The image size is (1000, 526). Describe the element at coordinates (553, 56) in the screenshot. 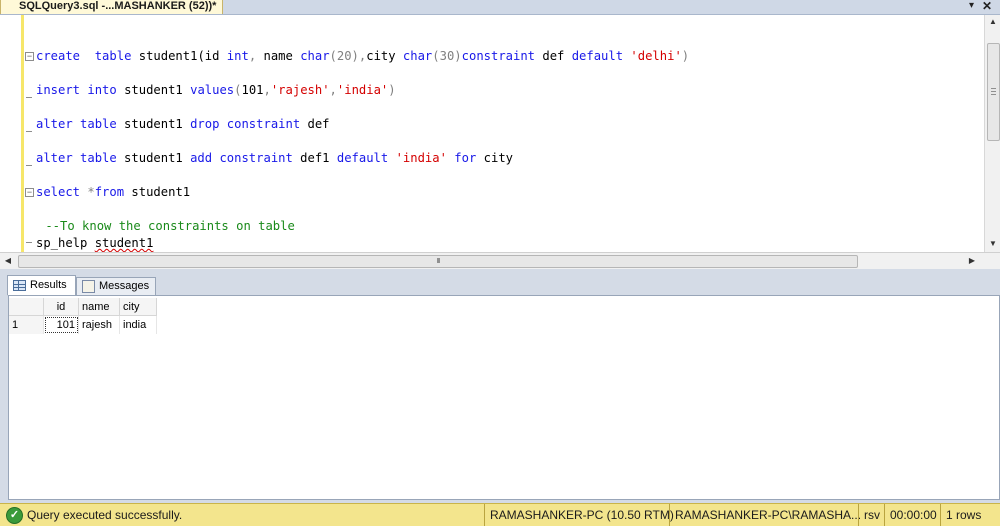

I see `code-token: def` at that location.